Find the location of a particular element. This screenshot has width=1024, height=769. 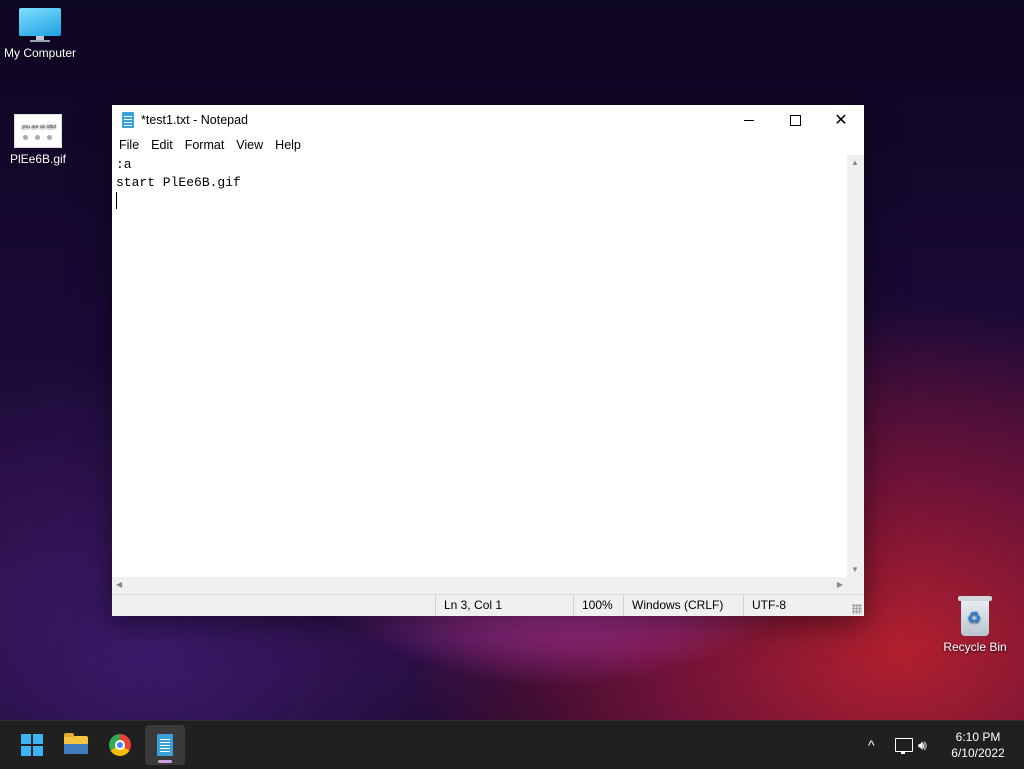

close-icon: ✕ is located at coordinates (841, 120).